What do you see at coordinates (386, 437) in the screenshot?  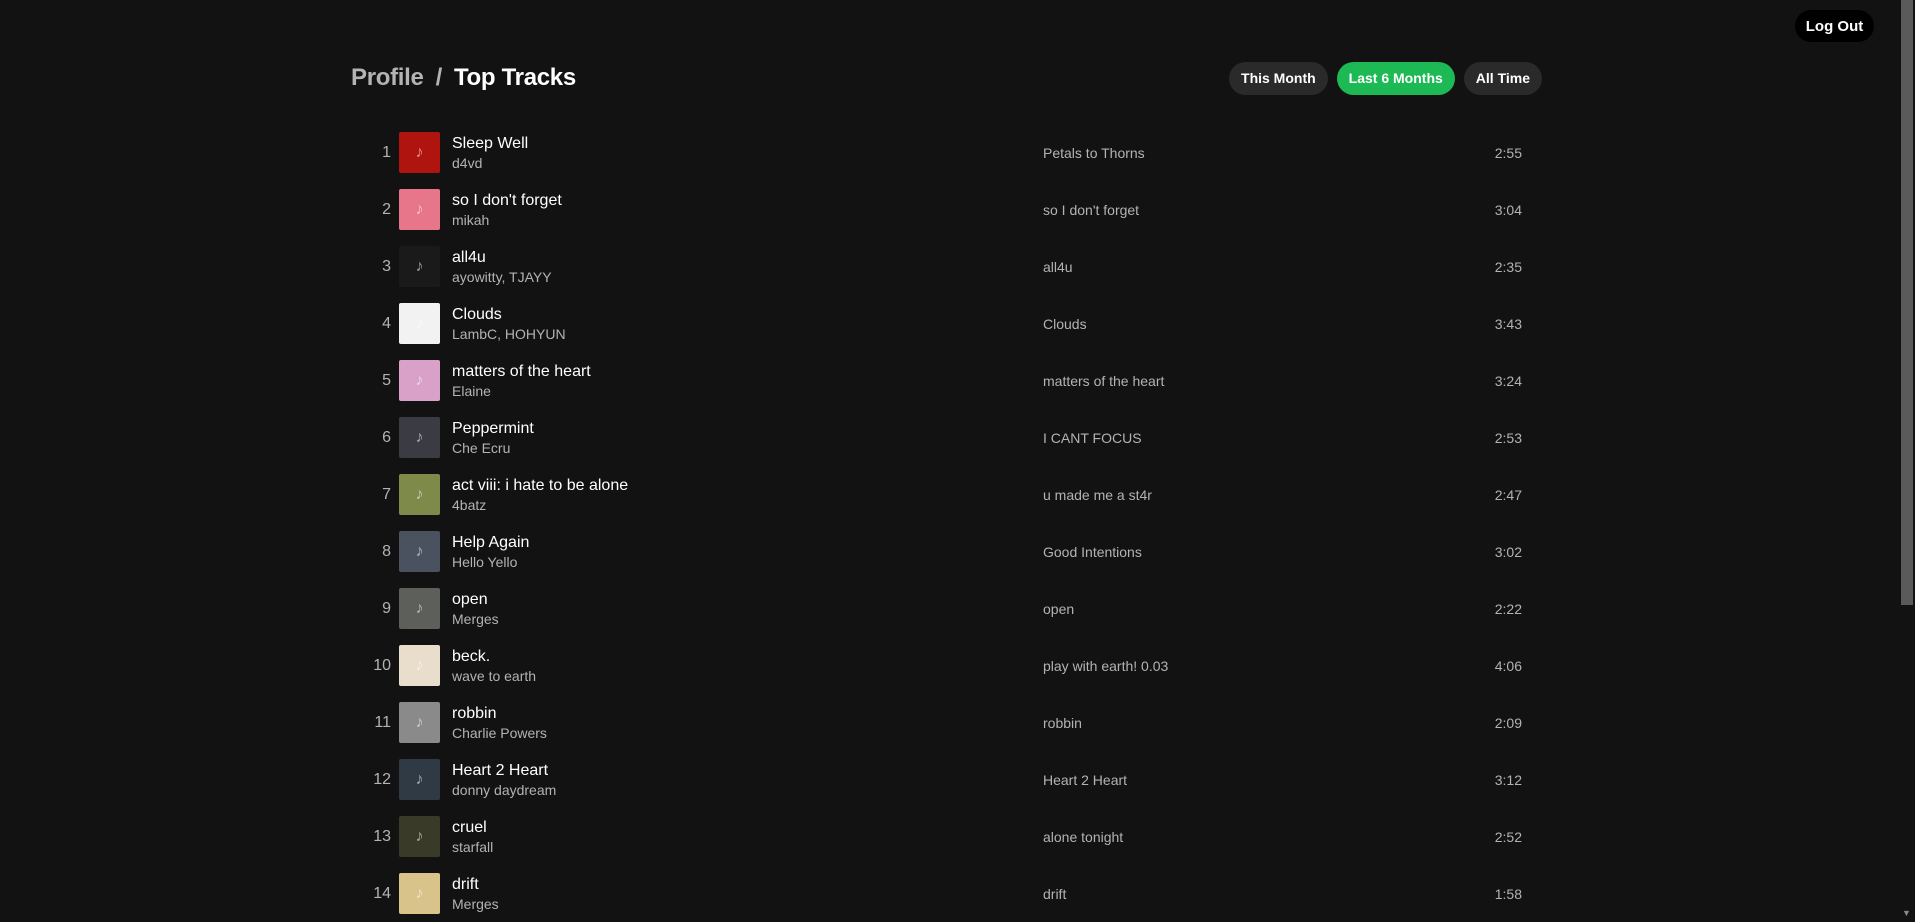 I see `track-rank: 6` at bounding box center [386, 437].